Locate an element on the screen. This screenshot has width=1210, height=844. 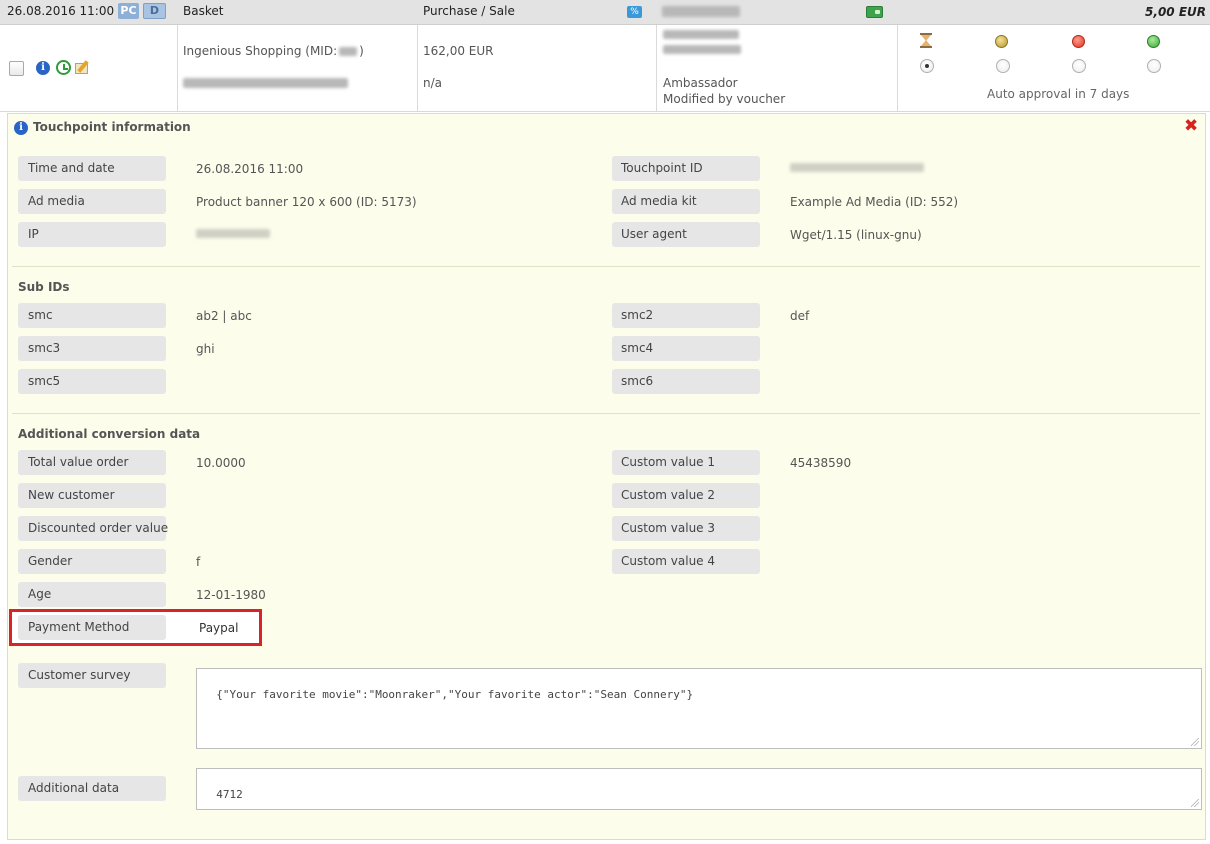
order-secondary: n/a is located at coordinates (433, 83).